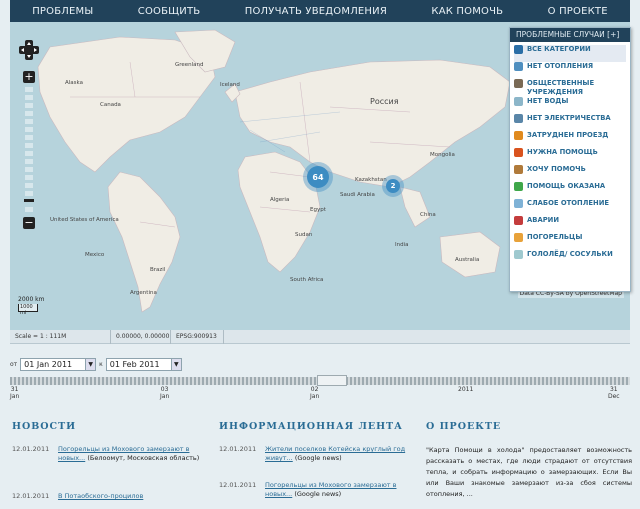  I want to click on category-item: НЕТ ВОДЫ, so click(570, 105).